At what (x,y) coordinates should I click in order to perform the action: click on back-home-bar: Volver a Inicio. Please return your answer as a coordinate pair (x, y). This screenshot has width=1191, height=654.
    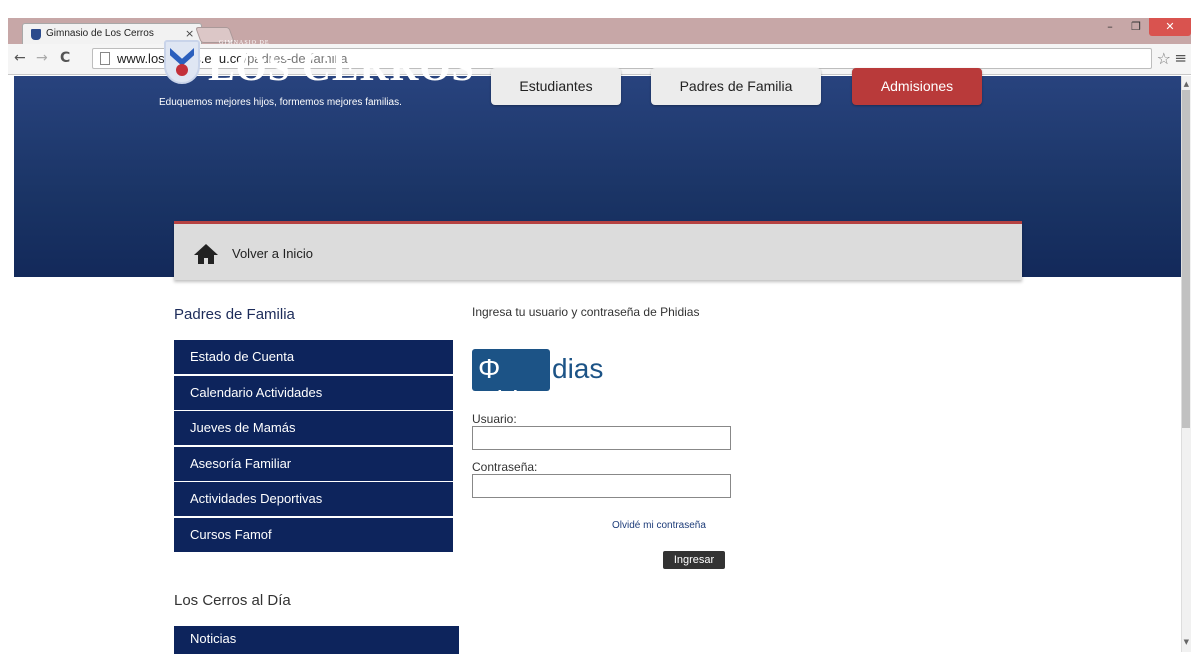
    Looking at the image, I should click on (598, 250).